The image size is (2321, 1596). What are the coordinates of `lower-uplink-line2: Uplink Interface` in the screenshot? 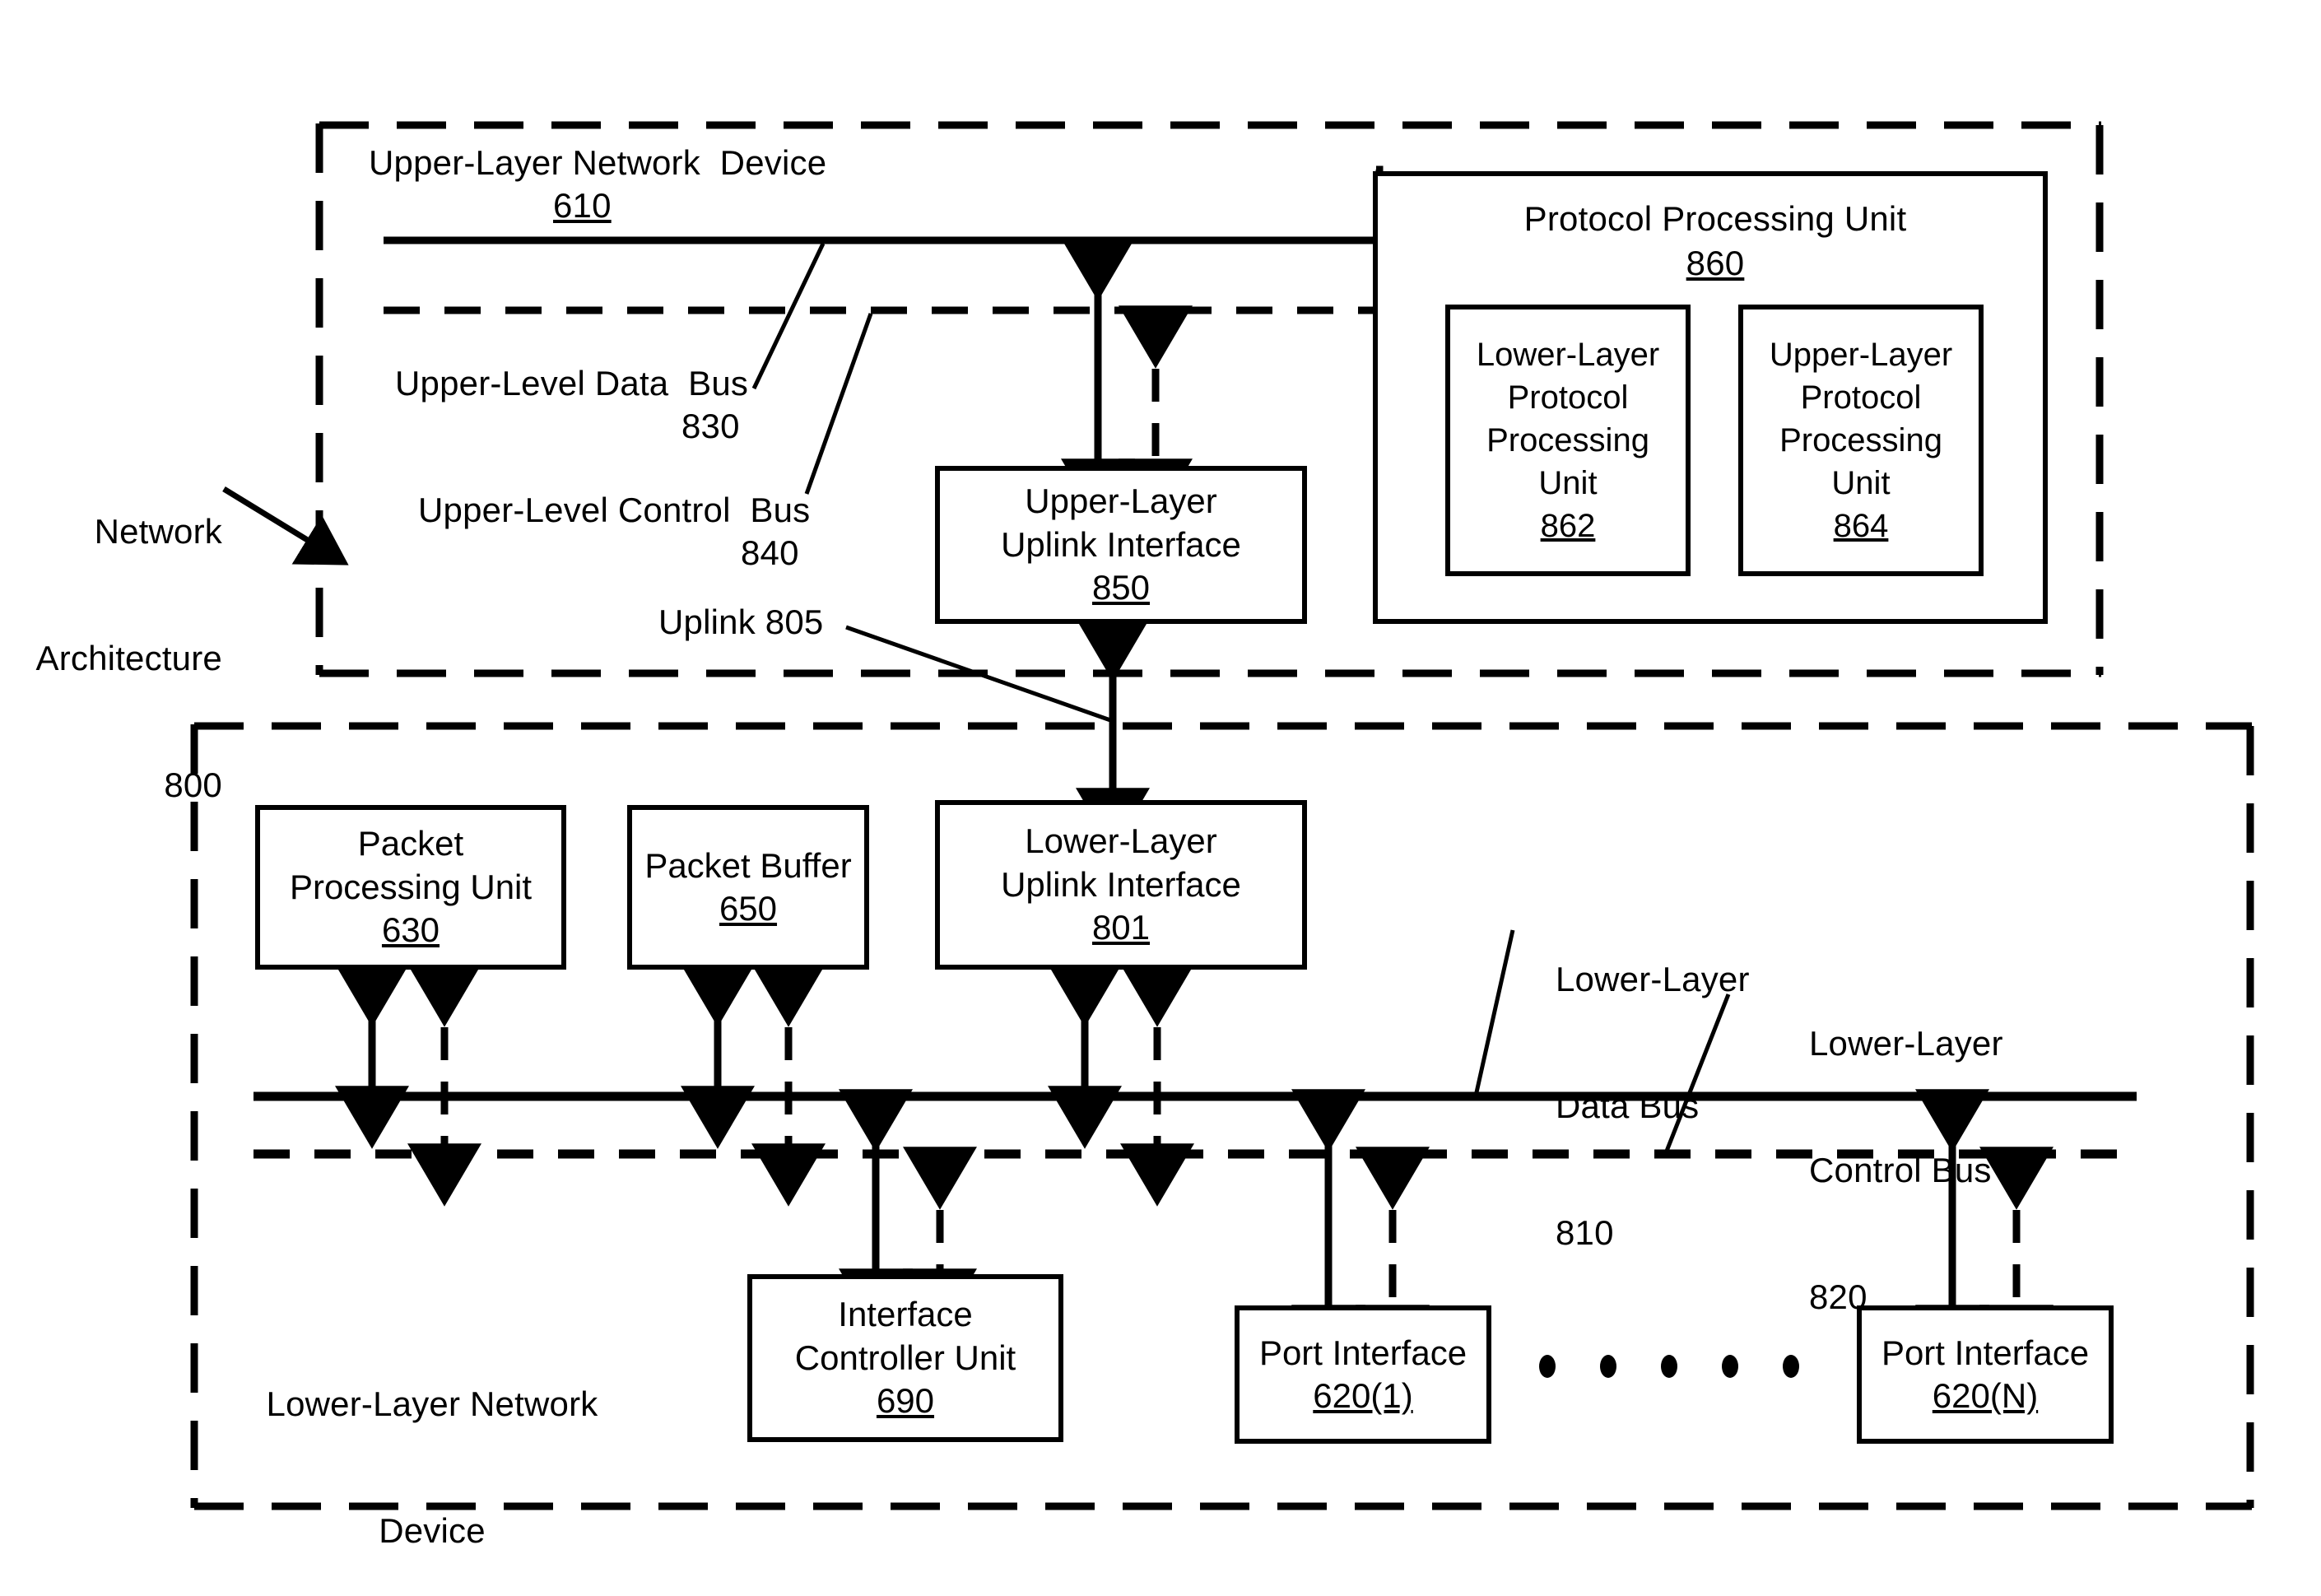 It's located at (1121, 884).